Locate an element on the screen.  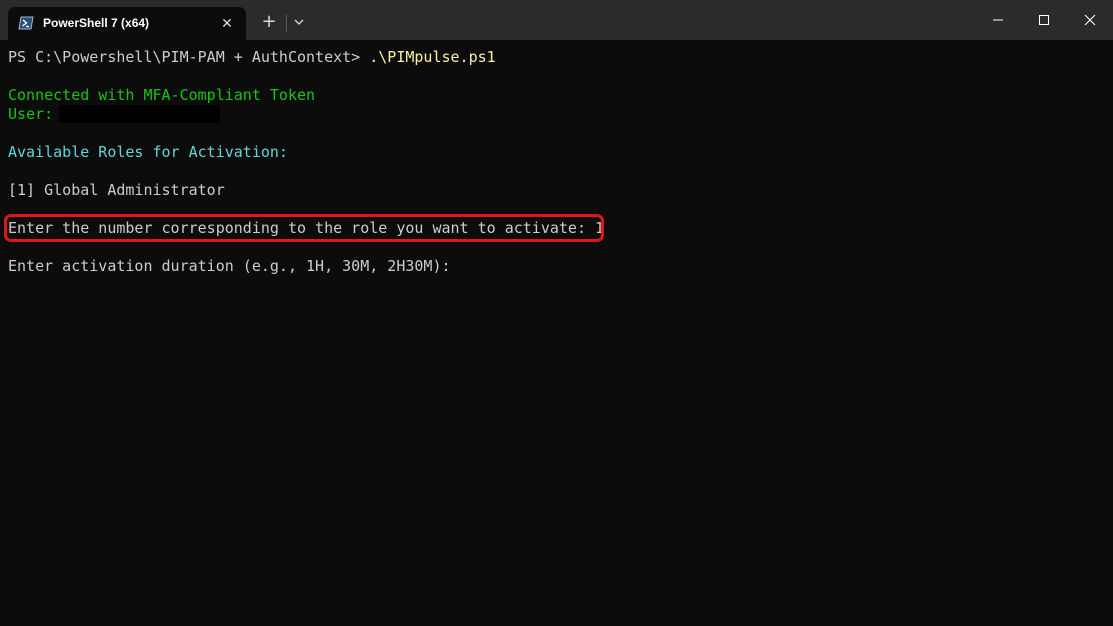
minimize-icon is located at coordinates (998, 20).